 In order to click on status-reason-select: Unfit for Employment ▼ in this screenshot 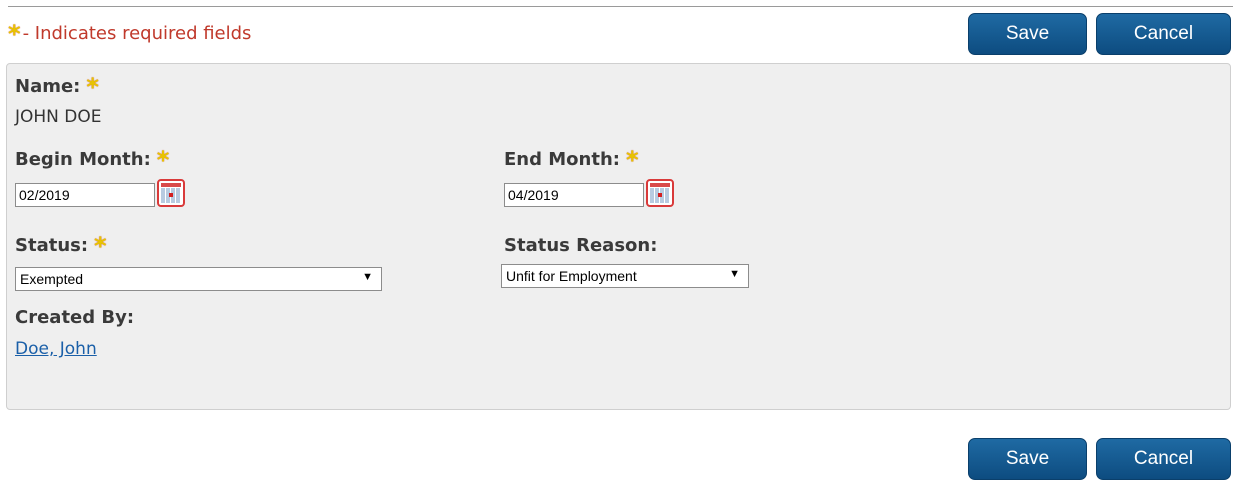, I will do `click(625, 276)`.